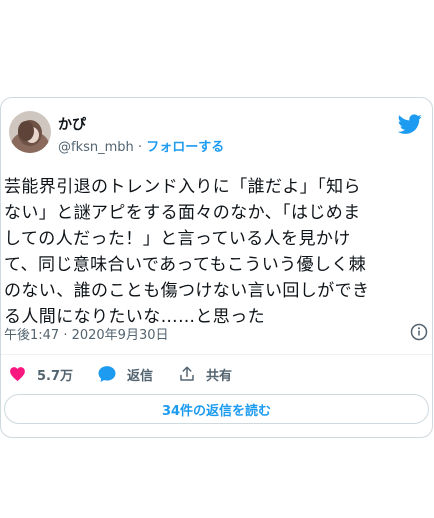 The height and width of the screenshot is (518, 434). Describe the element at coordinates (187, 291) in the screenshot. I see `tweet-text-line: のない、誰のことも傷つけない言い回しができ` at that location.